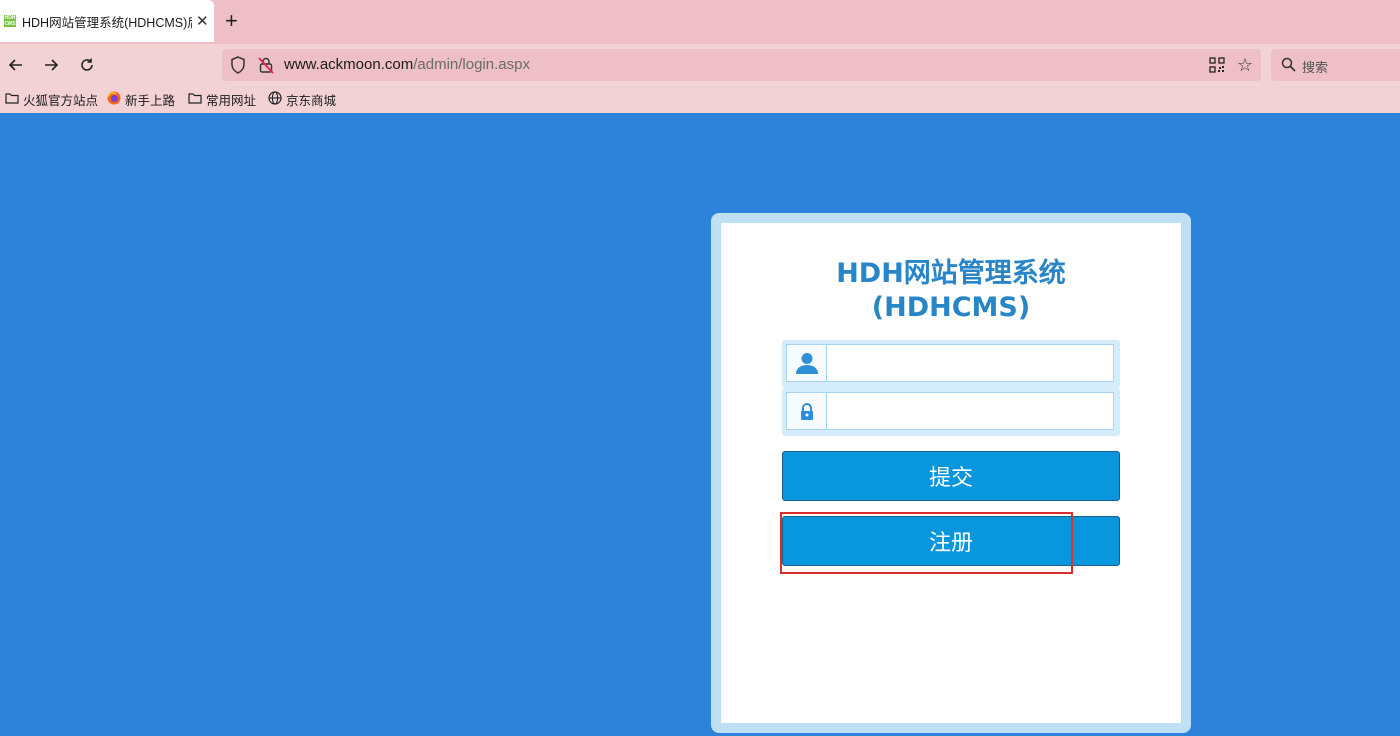 The height and width of the screenshot is (736, 1400). I want to click on submit-button: 提交, so click(951, 476).